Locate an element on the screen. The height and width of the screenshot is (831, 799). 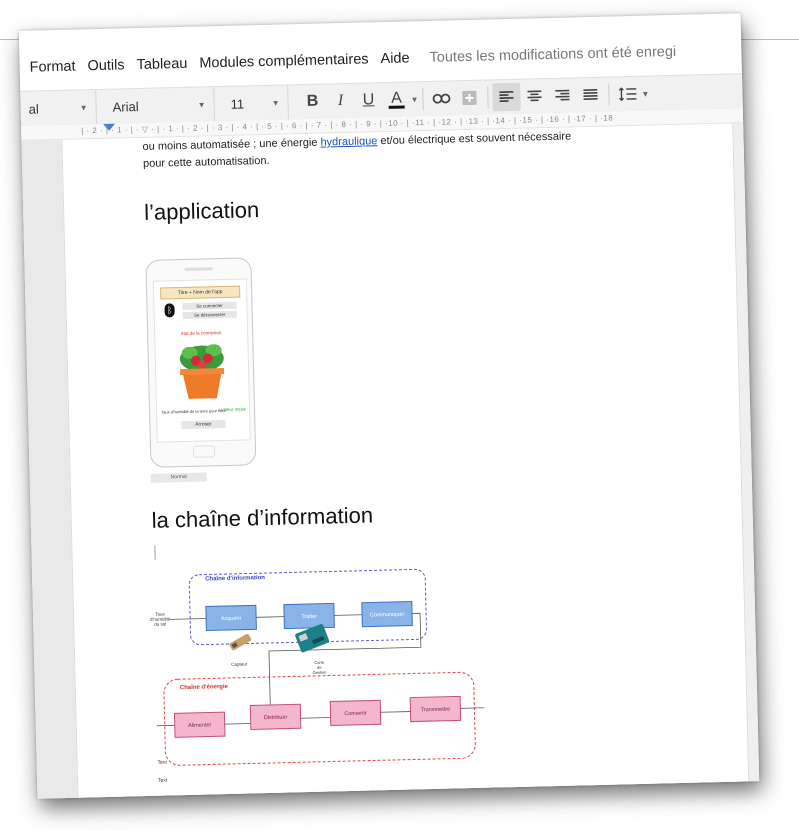
style-dropdown: al ▼ is located at coordinates (59, 108).